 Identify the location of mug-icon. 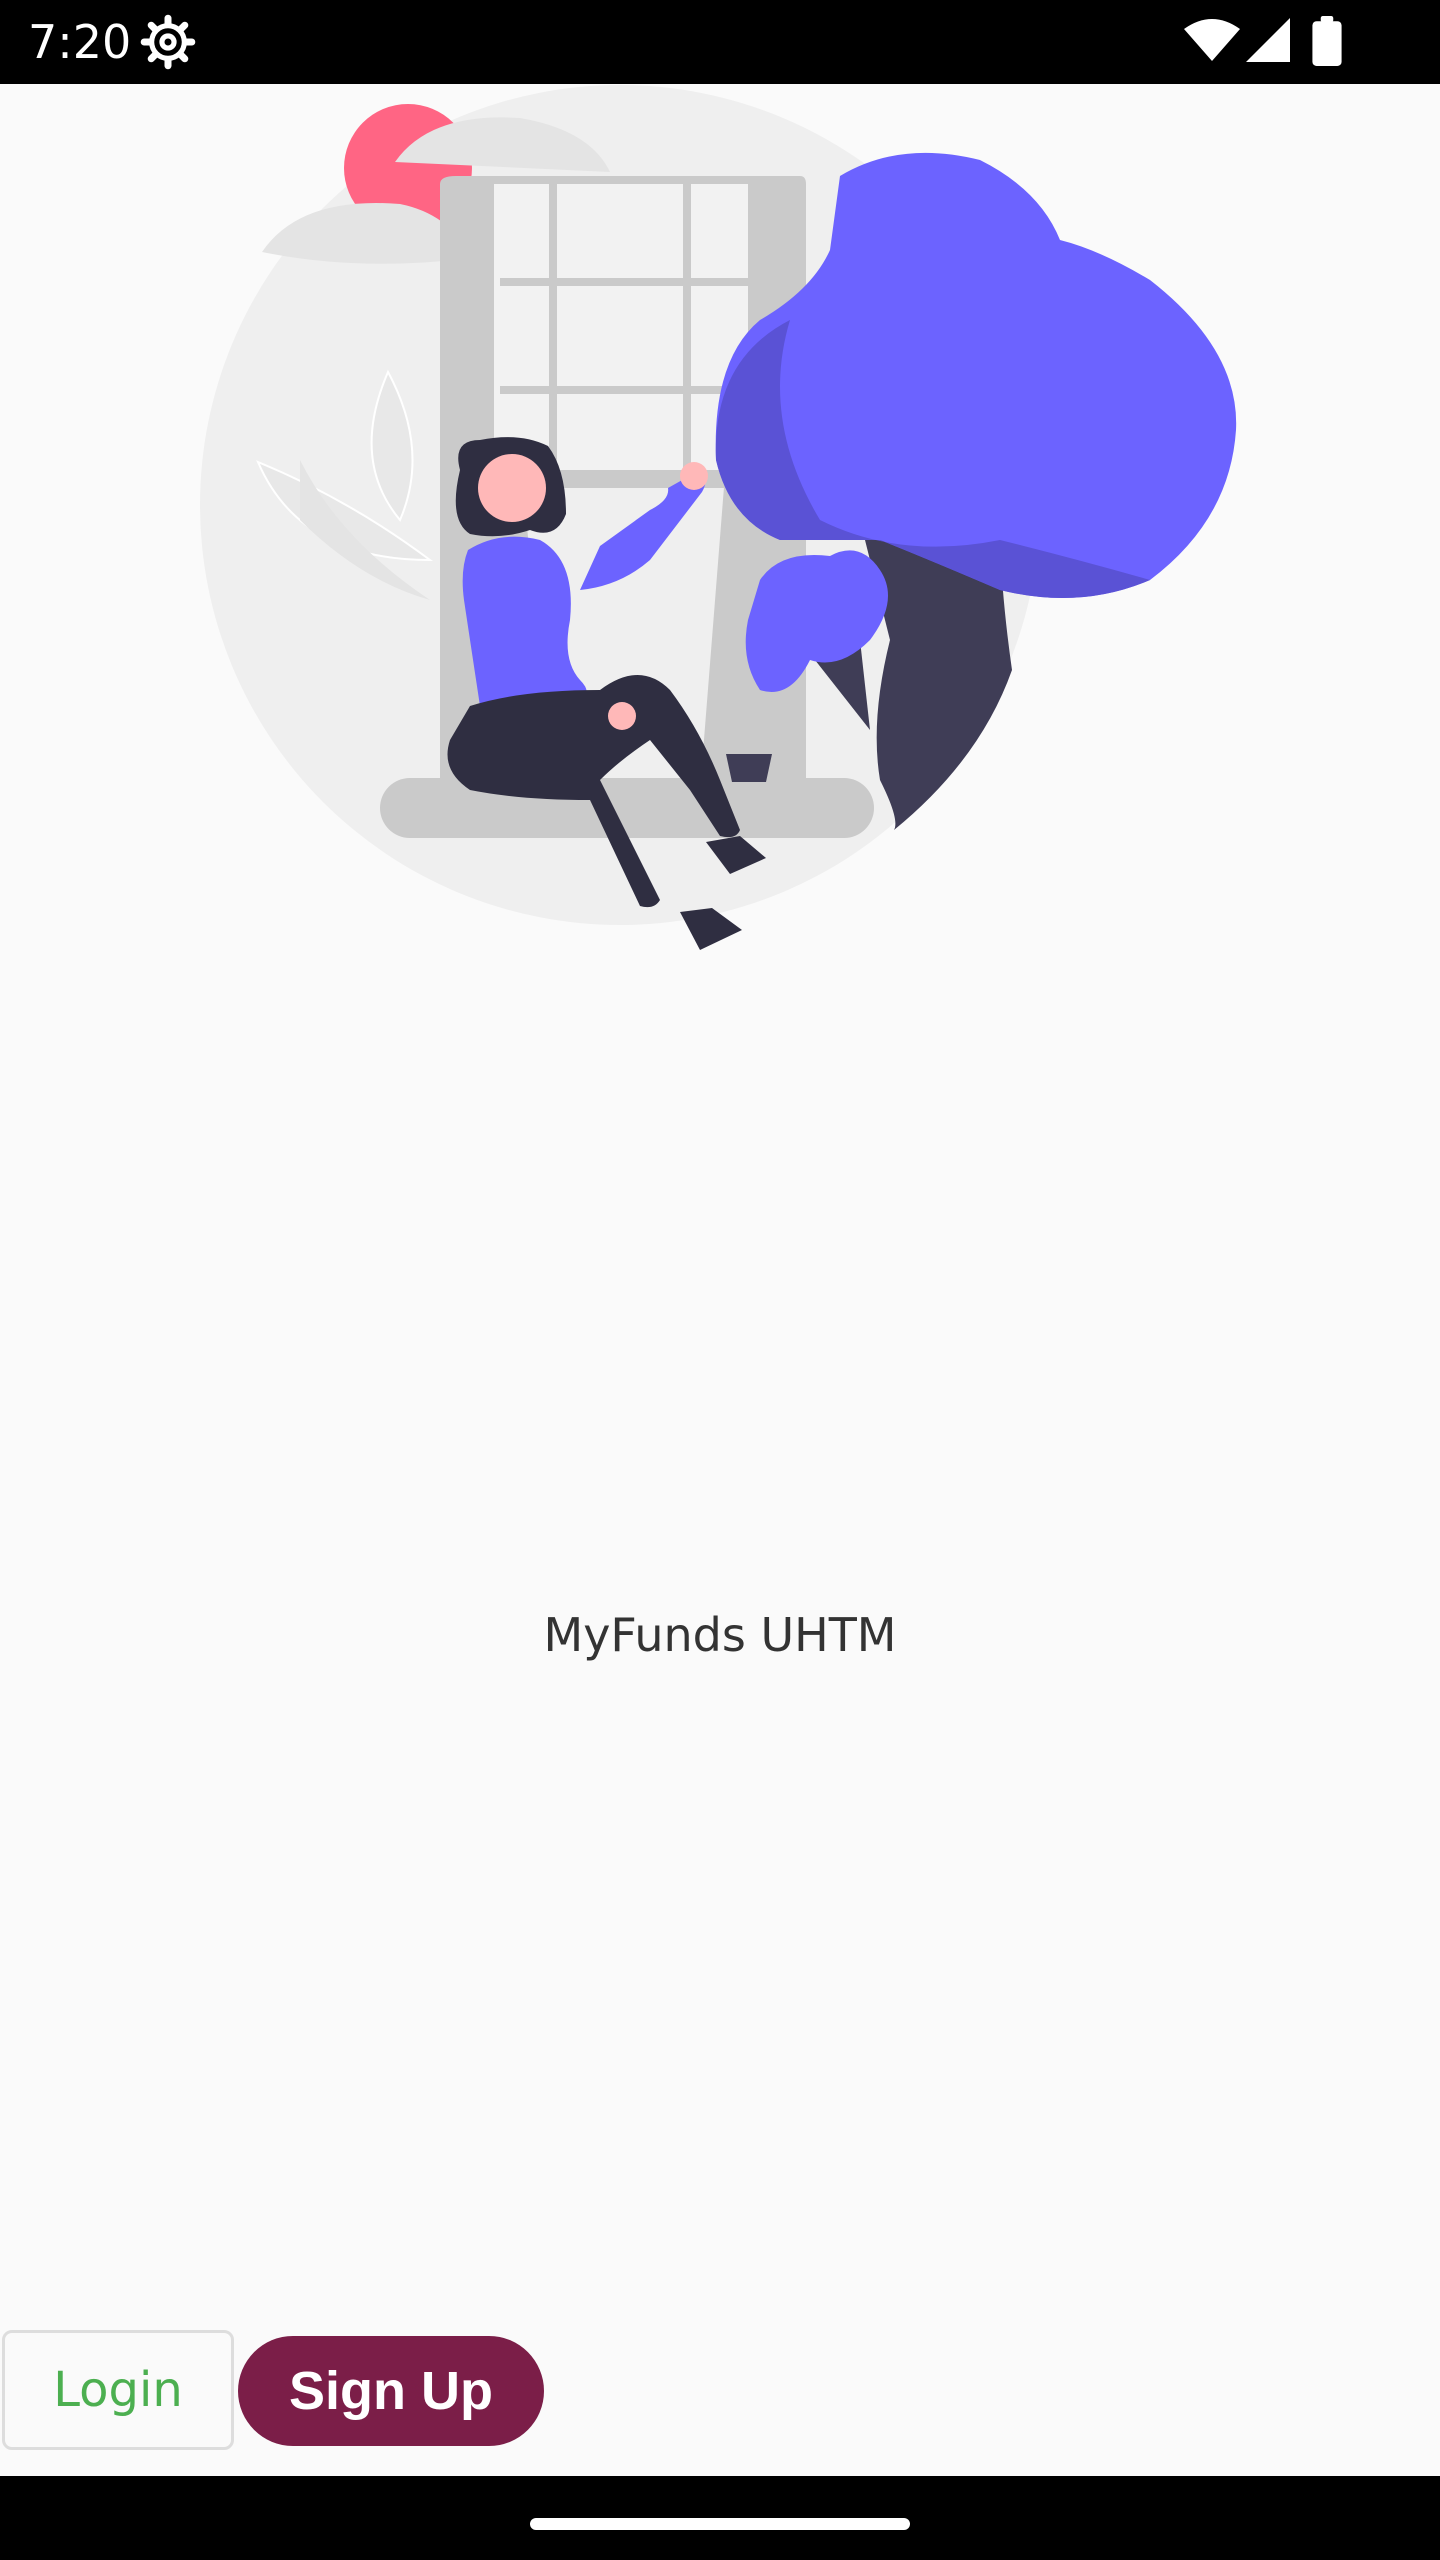
(749, 768).